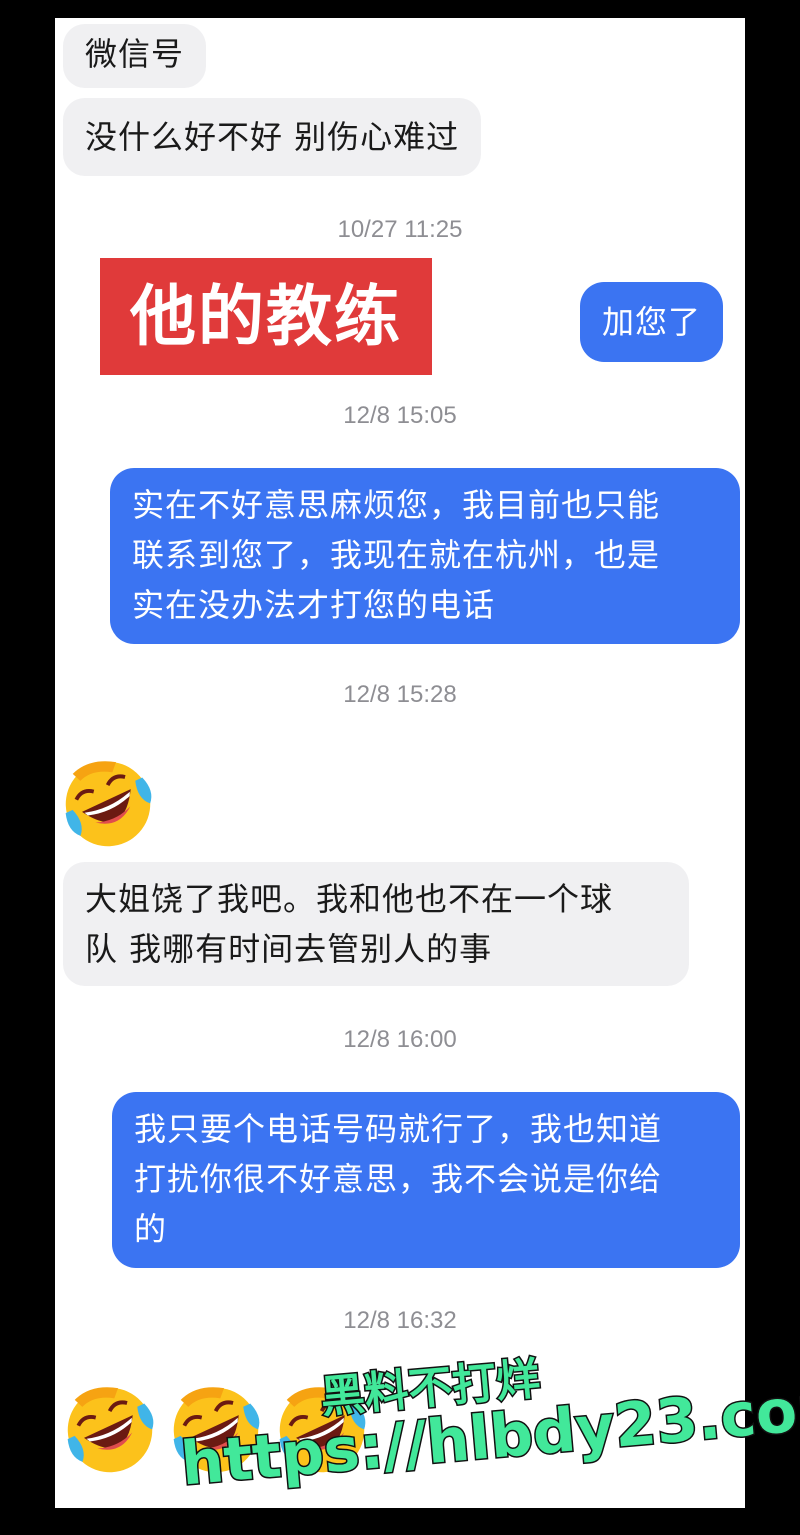 The image size is (800, 1535). What do you see at coordinates (266, 316) in the screenshot?
I see `overlay-label: 他的教练` at bounding box center [266, 316].